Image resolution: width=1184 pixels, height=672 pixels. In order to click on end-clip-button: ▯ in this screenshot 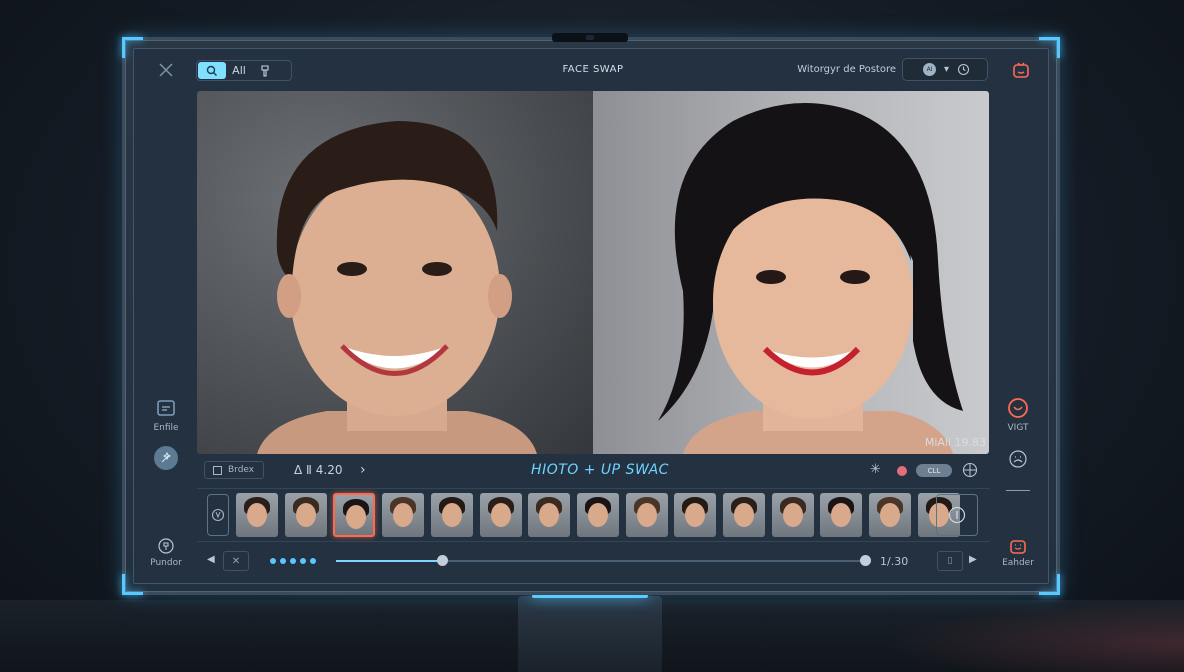, I will do `click(950, 561)`.